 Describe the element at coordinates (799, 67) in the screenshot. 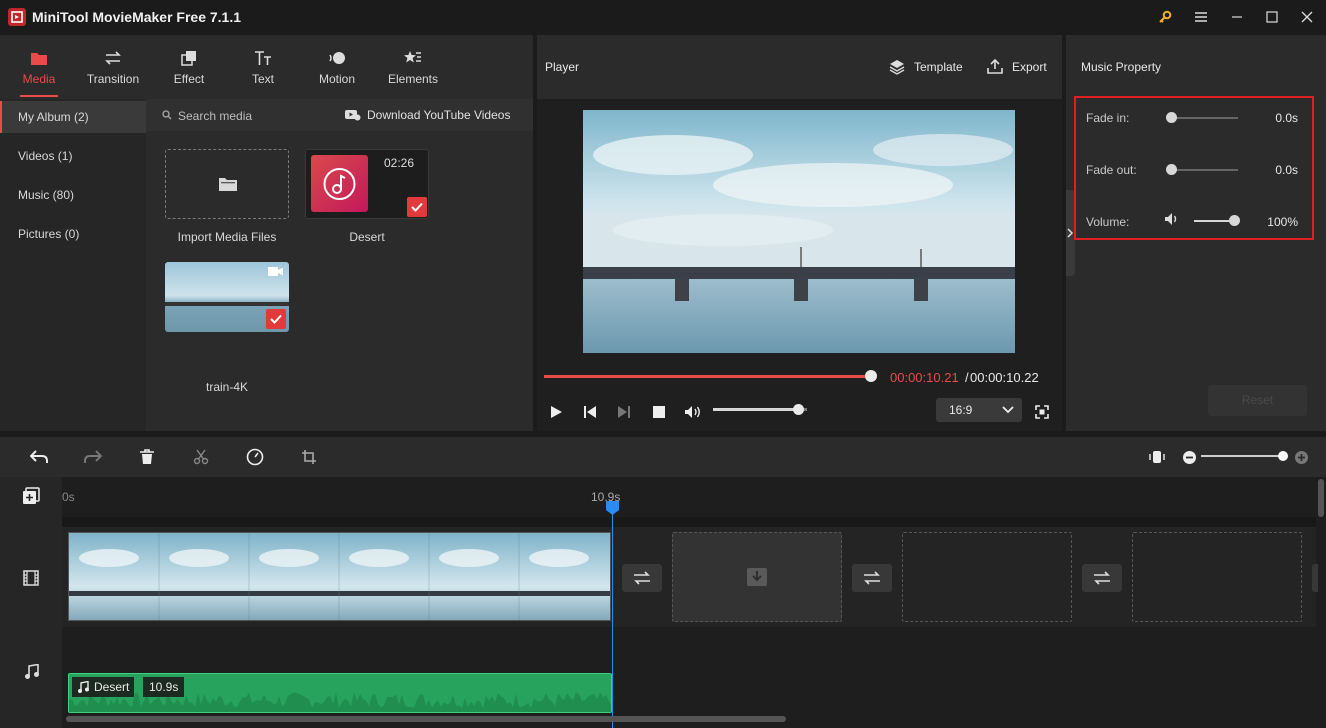

I see `player-header: Player Template Export` at that location.